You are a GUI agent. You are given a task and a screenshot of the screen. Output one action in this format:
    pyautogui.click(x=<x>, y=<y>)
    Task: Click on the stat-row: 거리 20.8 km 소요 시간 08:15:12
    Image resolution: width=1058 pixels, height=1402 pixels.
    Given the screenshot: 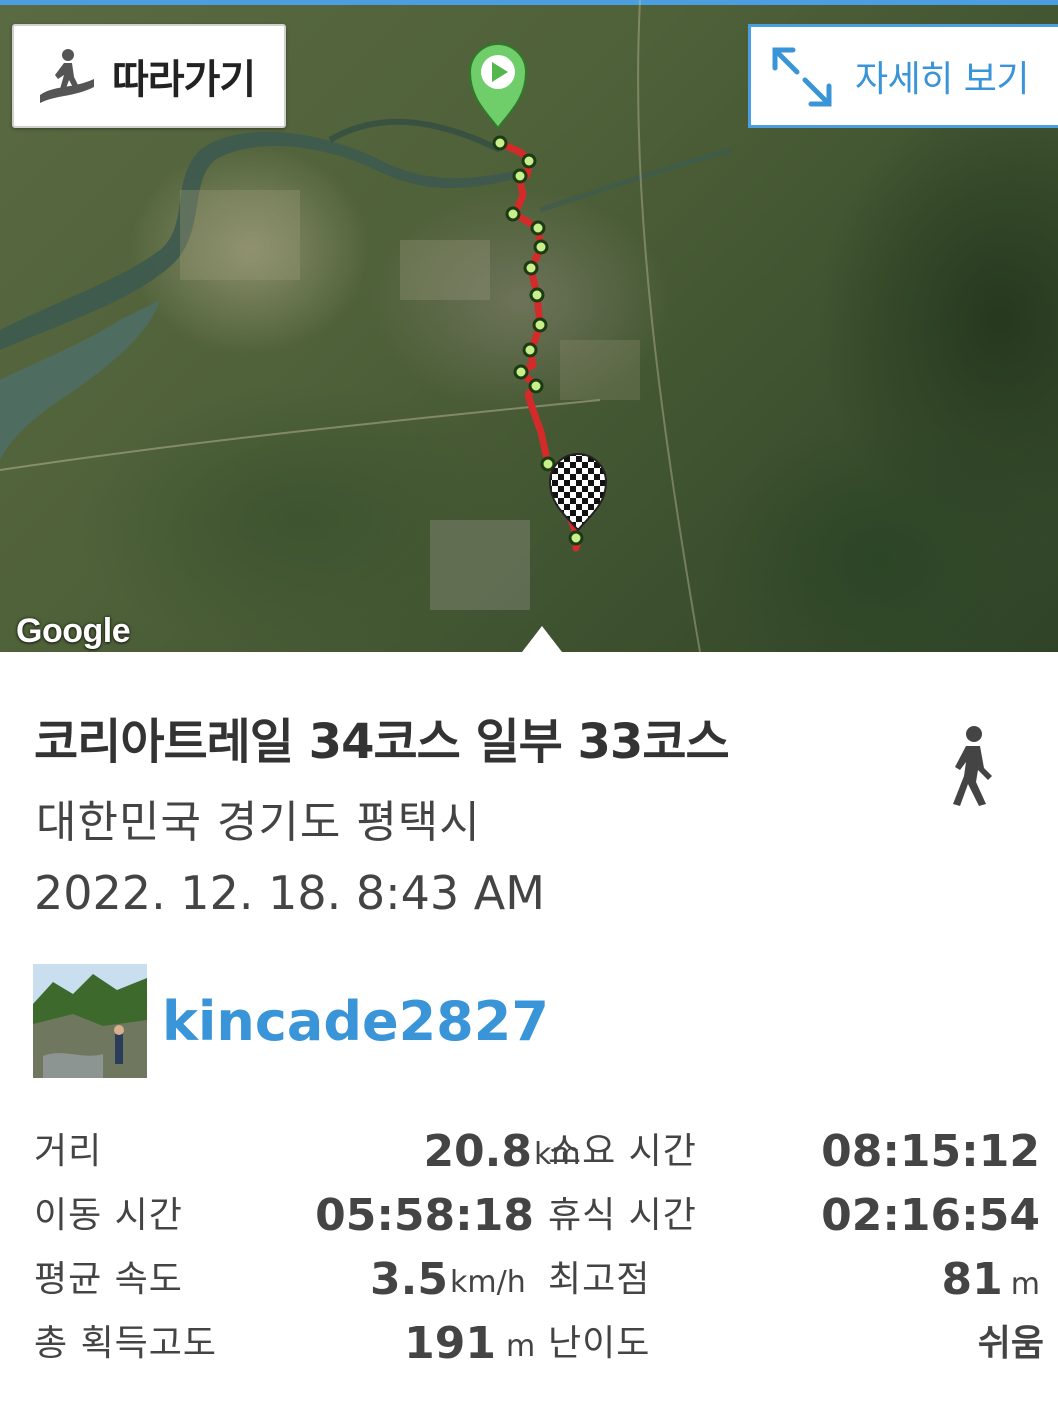 What is the action you would take?
    pyautogui.click(x=529, y=1152)
    